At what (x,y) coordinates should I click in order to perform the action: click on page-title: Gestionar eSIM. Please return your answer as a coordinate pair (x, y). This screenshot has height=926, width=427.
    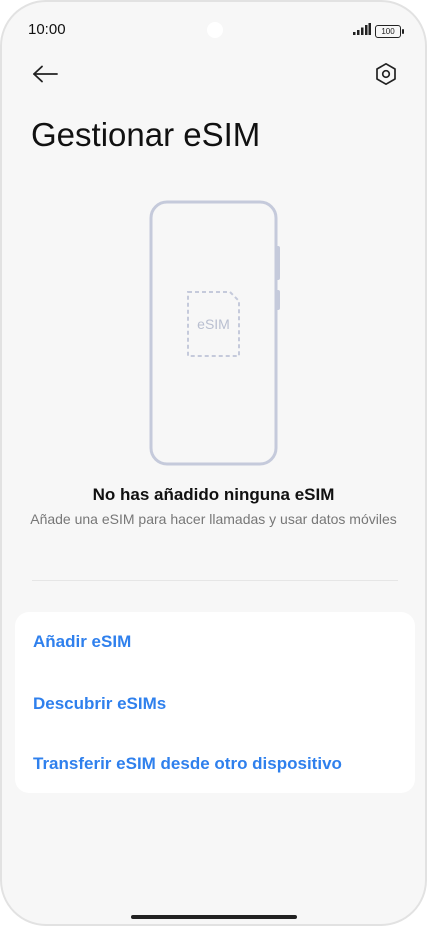
    Looking at the image, I should click on (146, 134).